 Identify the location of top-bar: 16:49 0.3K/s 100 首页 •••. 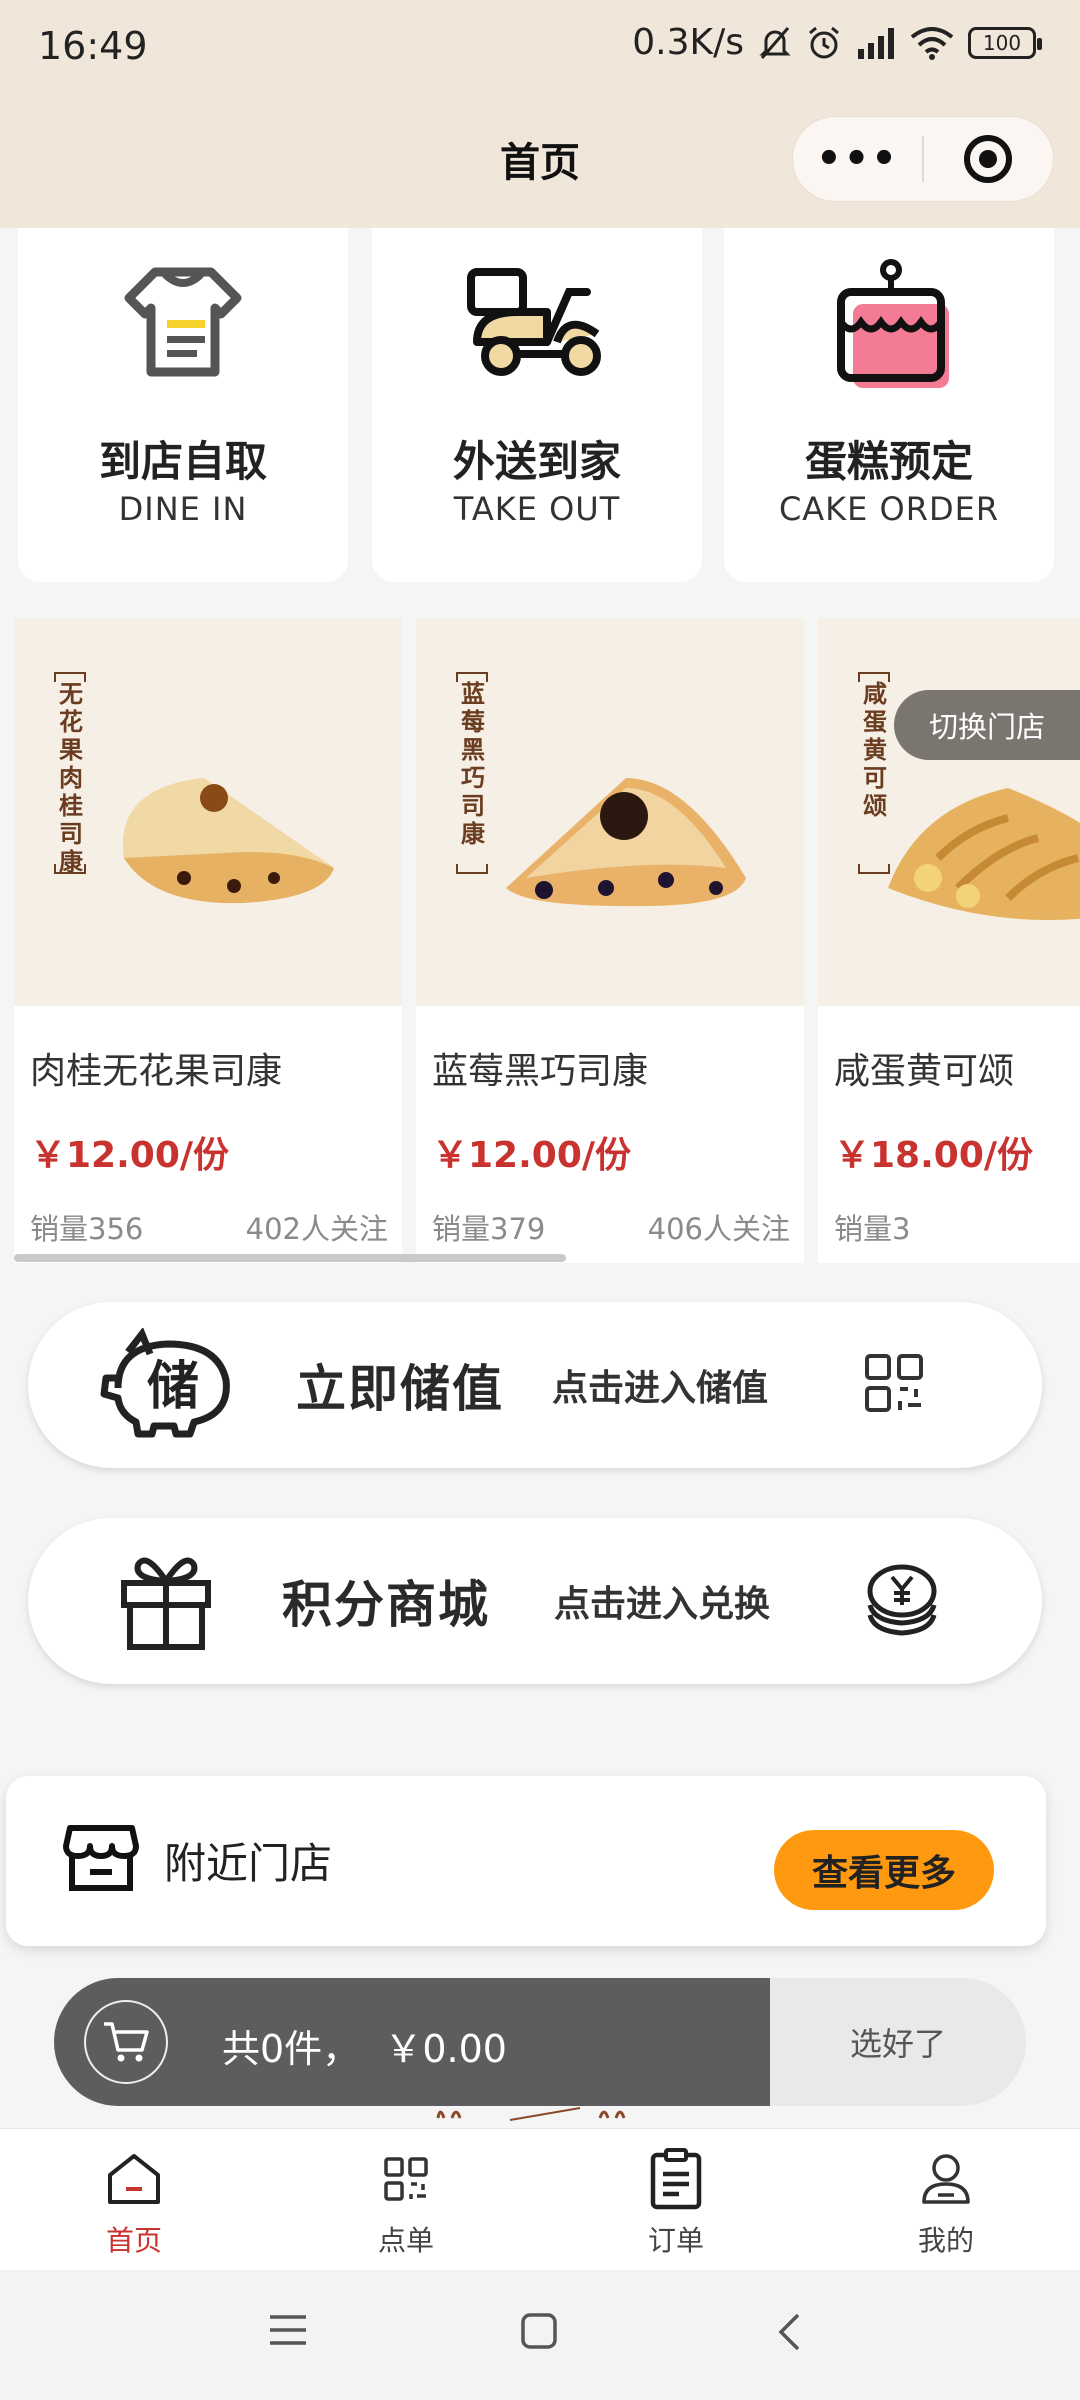
(540, 114).